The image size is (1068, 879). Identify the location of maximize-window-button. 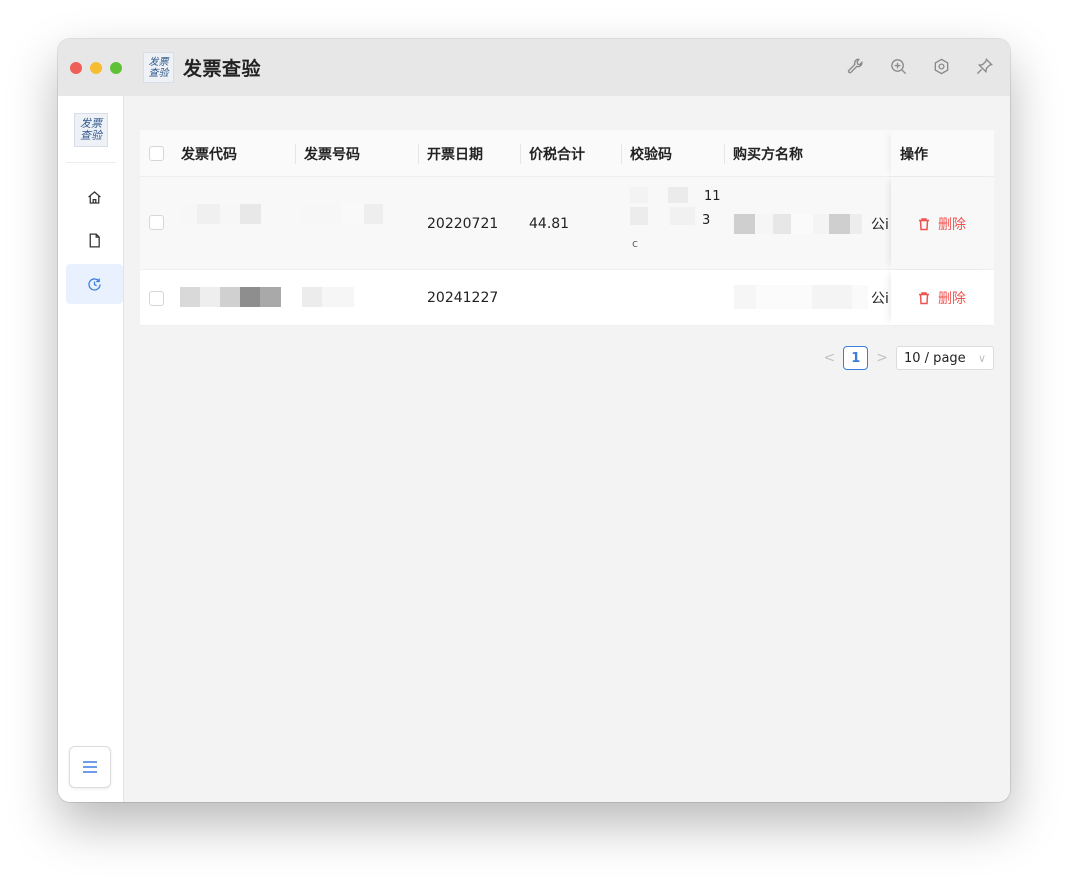
(116, 67).